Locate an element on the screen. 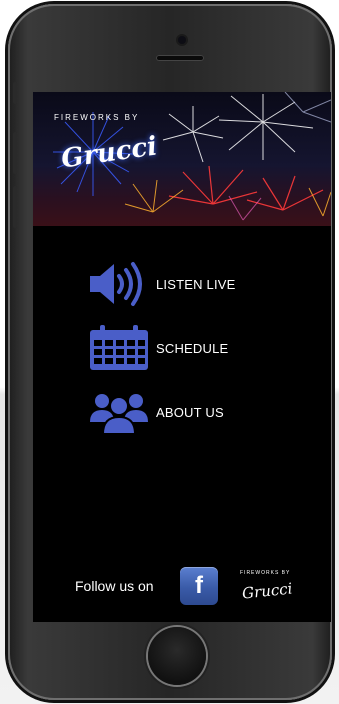 The height and width of the screenshot is (704, 339). schedule-label: SCHEDULE is located at coordinates (192, 348).